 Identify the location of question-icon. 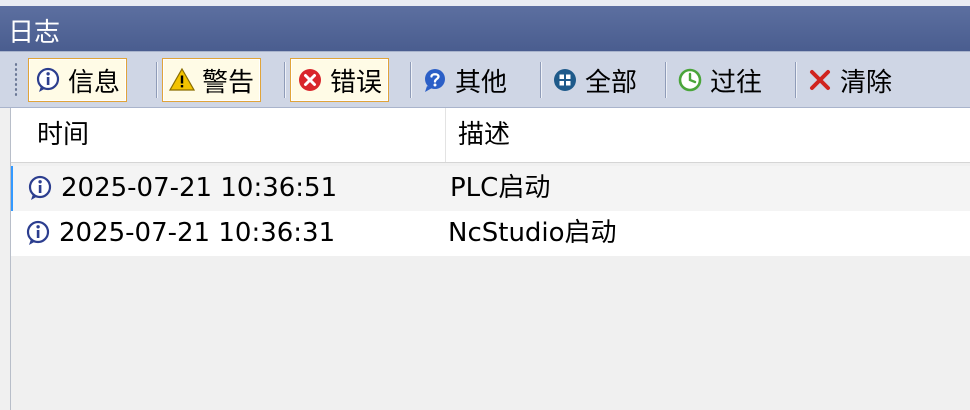
(435, 80).